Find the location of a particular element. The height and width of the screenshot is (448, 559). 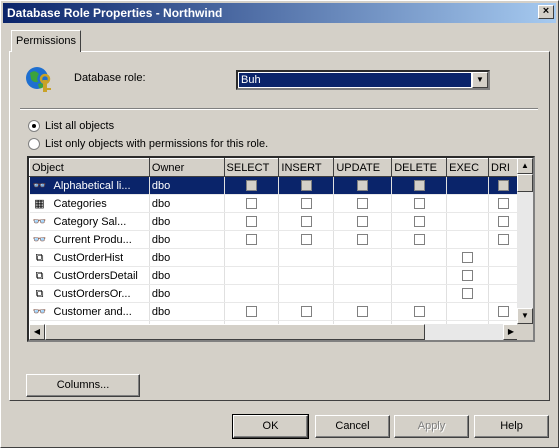

table-row: 👓 Customer and... dbo is located at coordinates (274, 311).